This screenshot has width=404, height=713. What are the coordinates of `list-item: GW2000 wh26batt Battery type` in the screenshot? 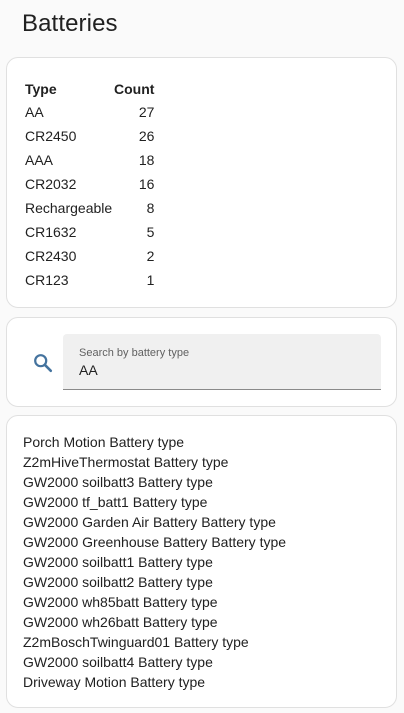 It's located at (120, 622).